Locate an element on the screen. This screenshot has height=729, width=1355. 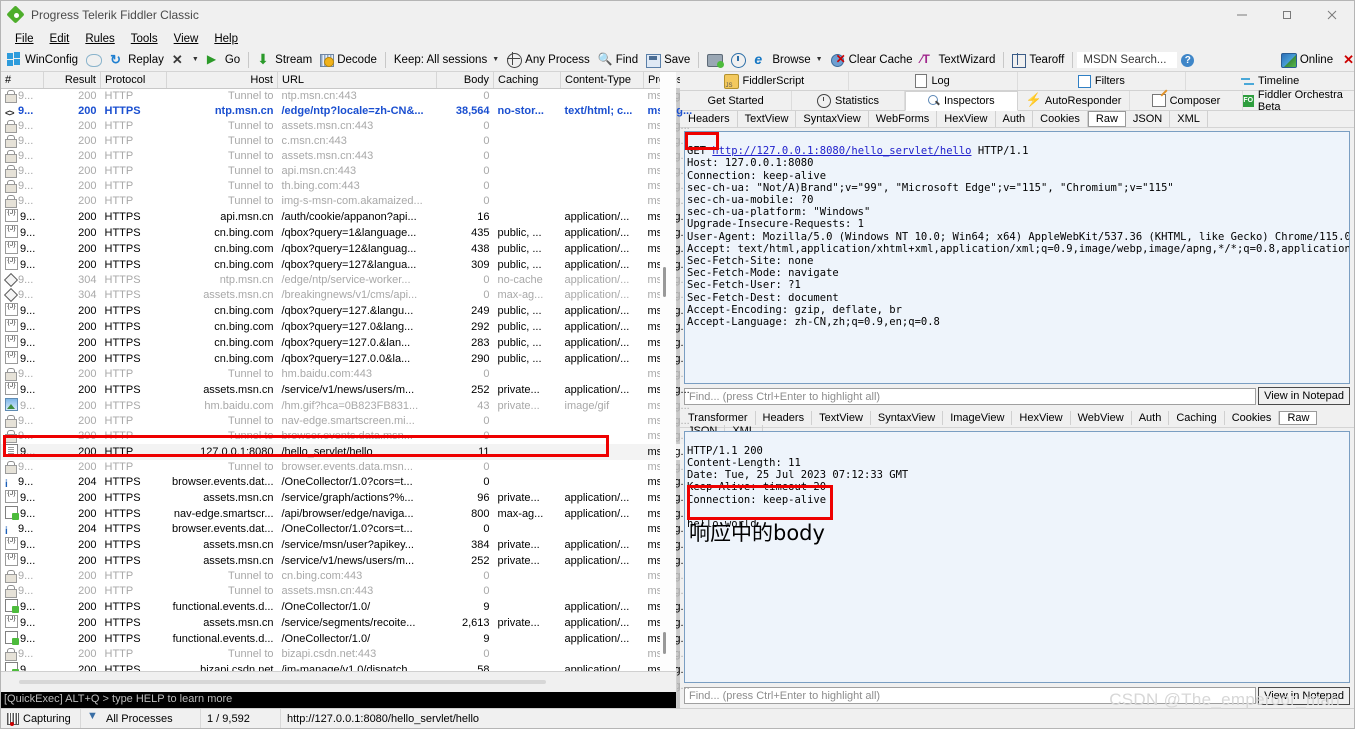
timer-button is located at coordinates (738, 59).